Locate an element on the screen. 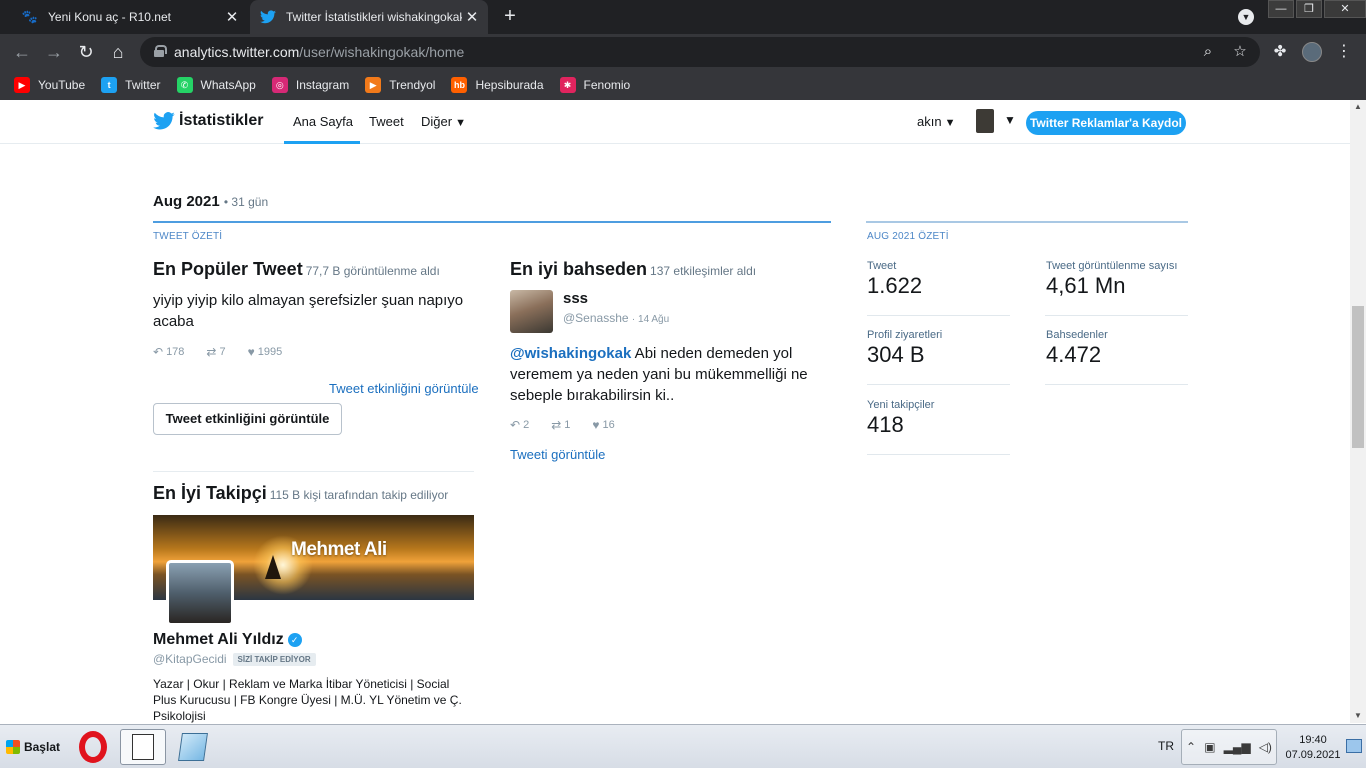 The width and height of the screenshot is (1366, 768). bookmark-trendyol: ▶ Trendyol is located at coordinates (400, 85).